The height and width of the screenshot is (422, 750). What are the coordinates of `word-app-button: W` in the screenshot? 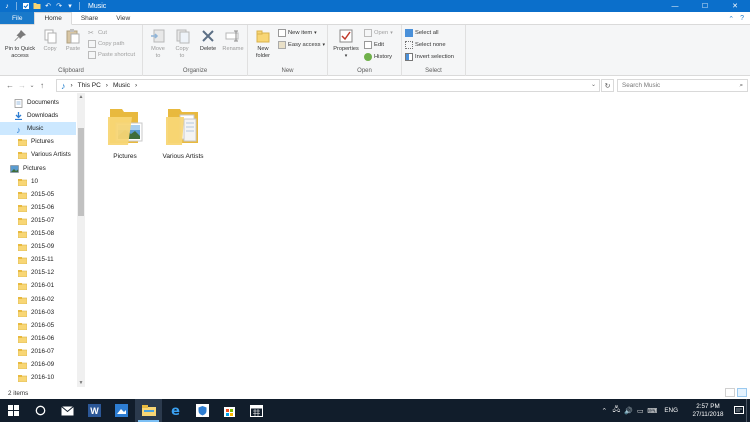 It's located at (94, 410).